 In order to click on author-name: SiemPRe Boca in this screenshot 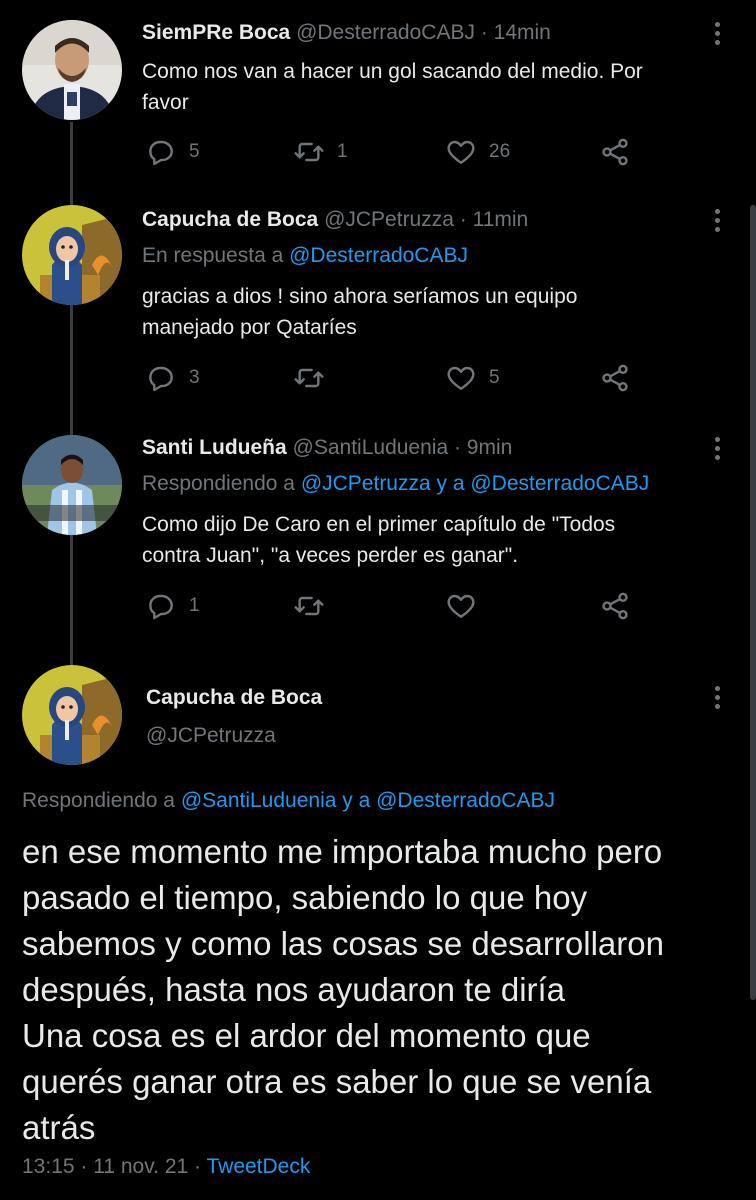, I will do `click(216, 32)`.